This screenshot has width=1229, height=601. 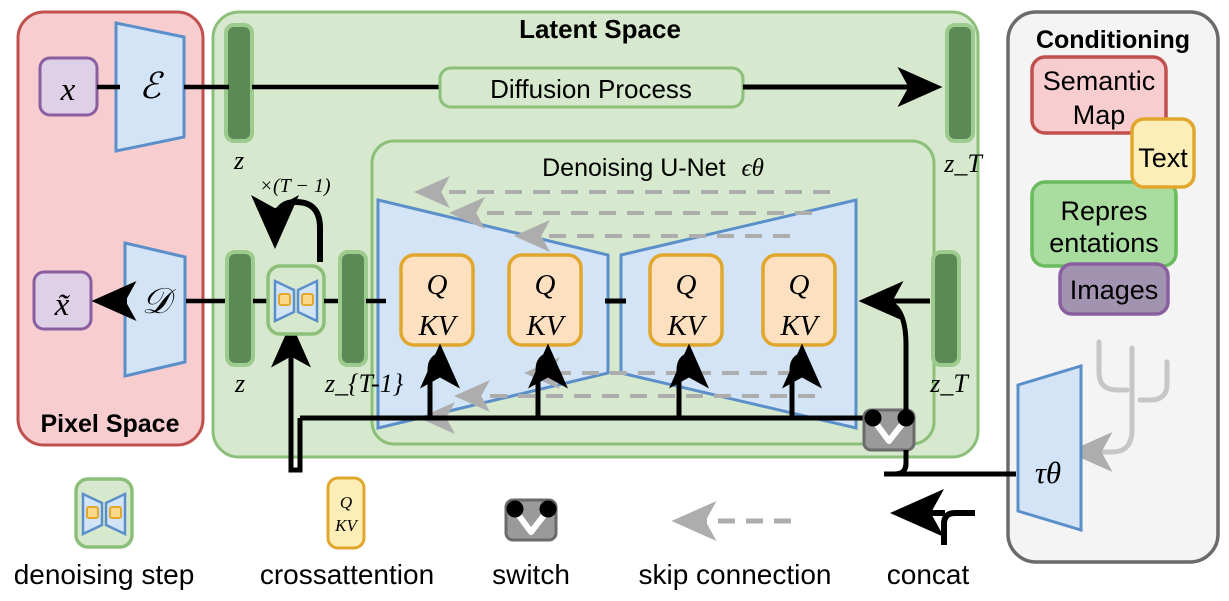 I want to click on output-image-label: x̃, so click(x=62, y=305).